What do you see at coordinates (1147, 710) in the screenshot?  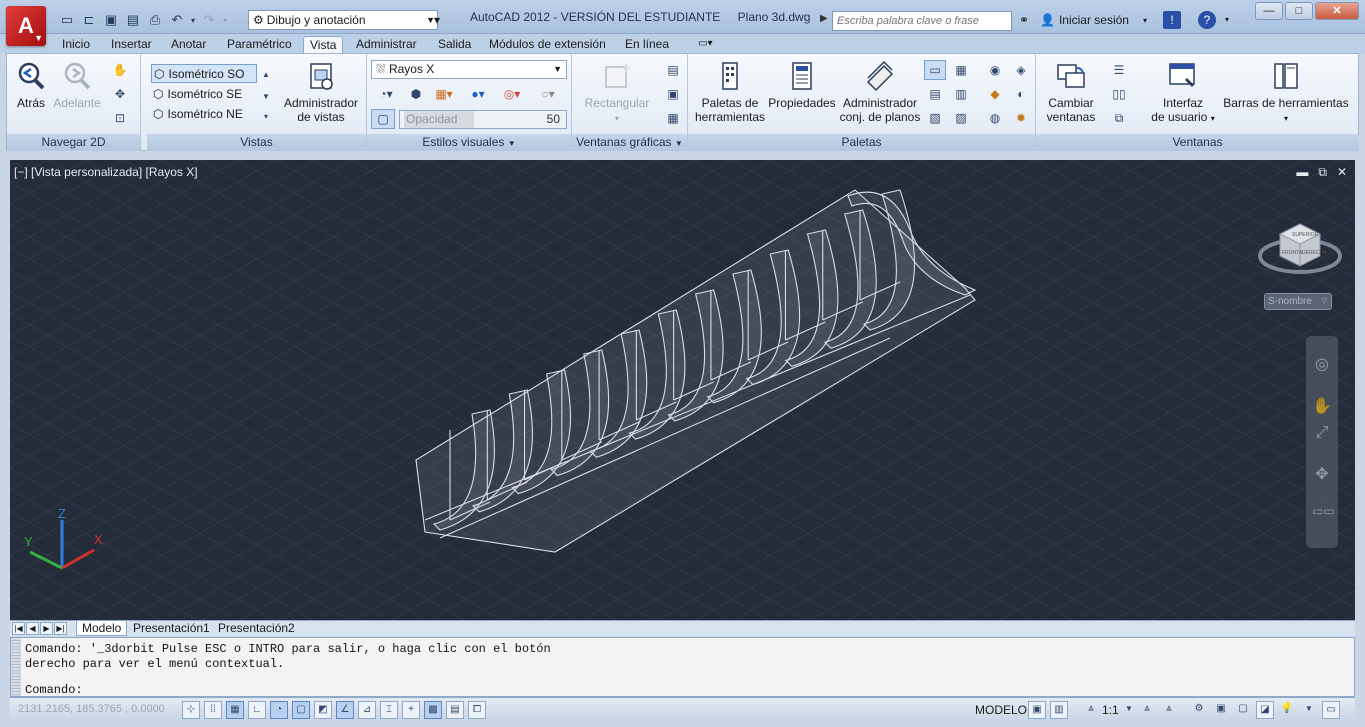 I see `annotation-visibility-icon: ⩓` at bounding box center [1147, 710].